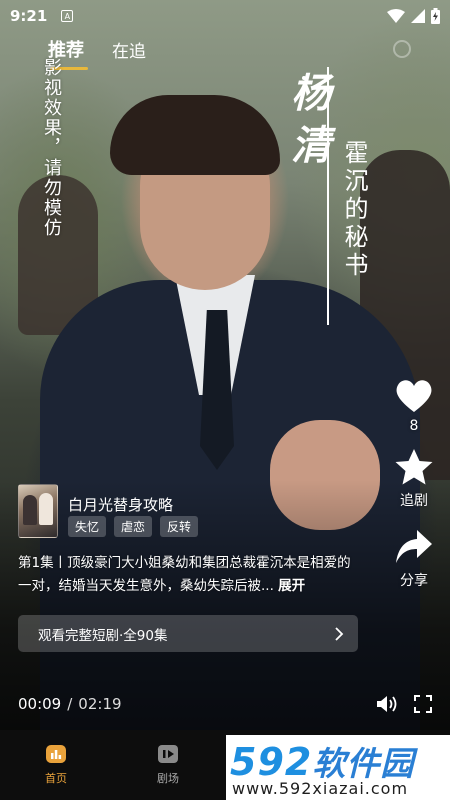 The image size is (450, 800). What do you see at coordinates (423, 704) in the screenshot?
I see `fullscreen-icon` at bounding box center [423, 704].